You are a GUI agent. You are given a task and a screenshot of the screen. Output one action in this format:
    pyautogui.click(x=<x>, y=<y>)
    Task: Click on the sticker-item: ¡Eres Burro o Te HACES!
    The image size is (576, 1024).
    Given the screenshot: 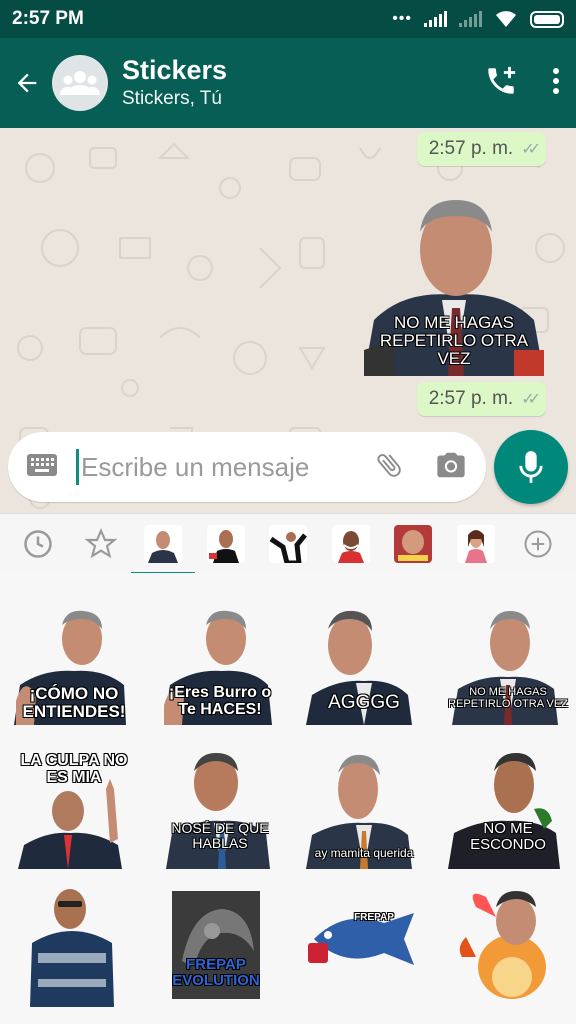 What is the action you would take?
    pyautogui.click(x=220, y=665)
    